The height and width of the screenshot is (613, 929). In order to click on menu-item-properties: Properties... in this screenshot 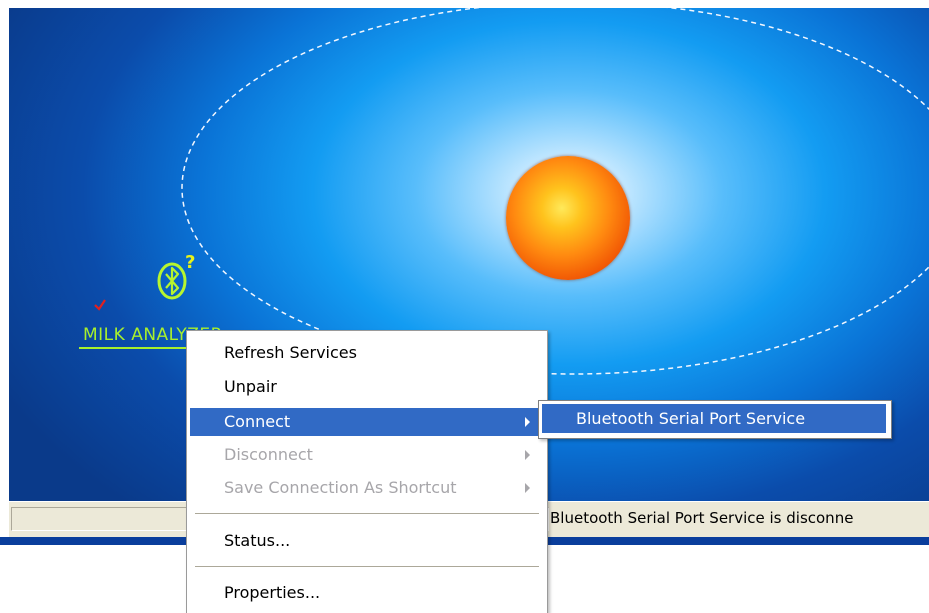, I will do `click(367, 593)`.